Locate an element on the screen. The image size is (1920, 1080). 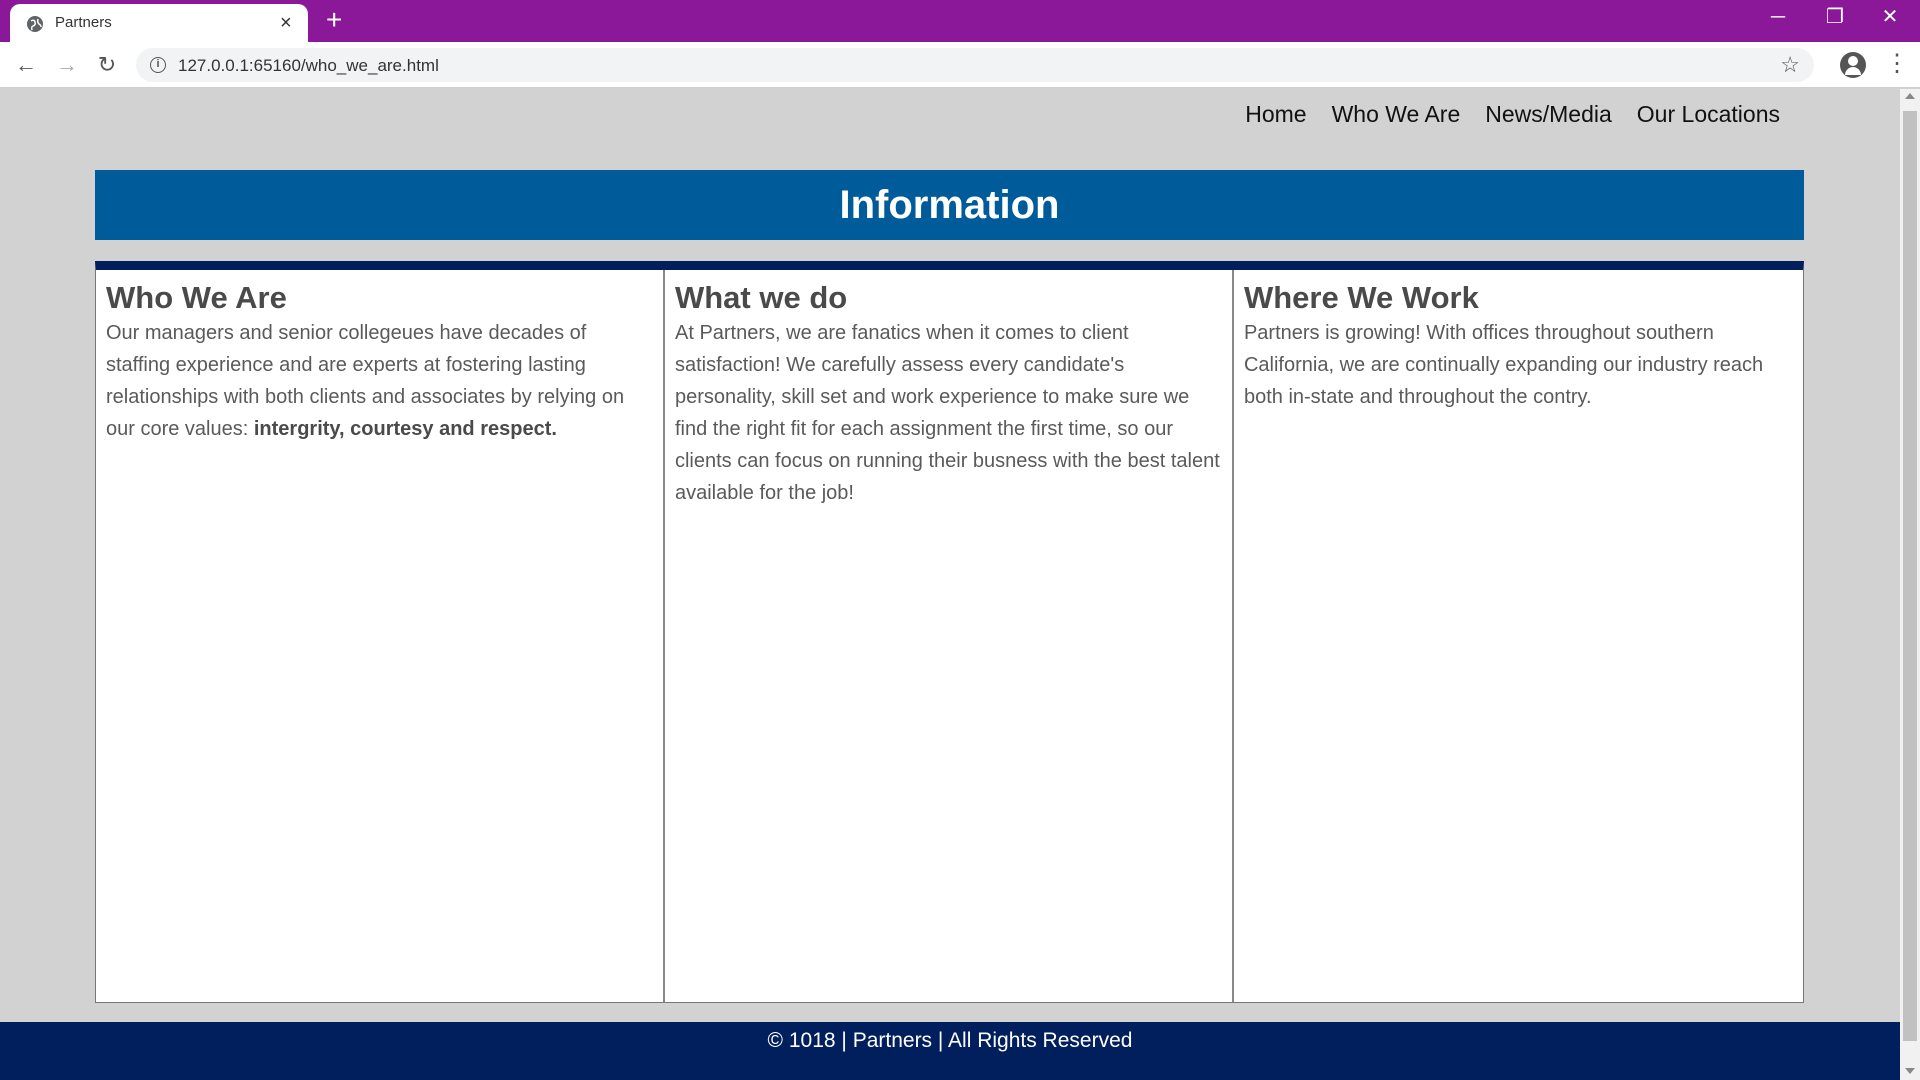
copyright-text: © 1018 | Partners | All Rights Reserved is located at coordinates (950, 1040).